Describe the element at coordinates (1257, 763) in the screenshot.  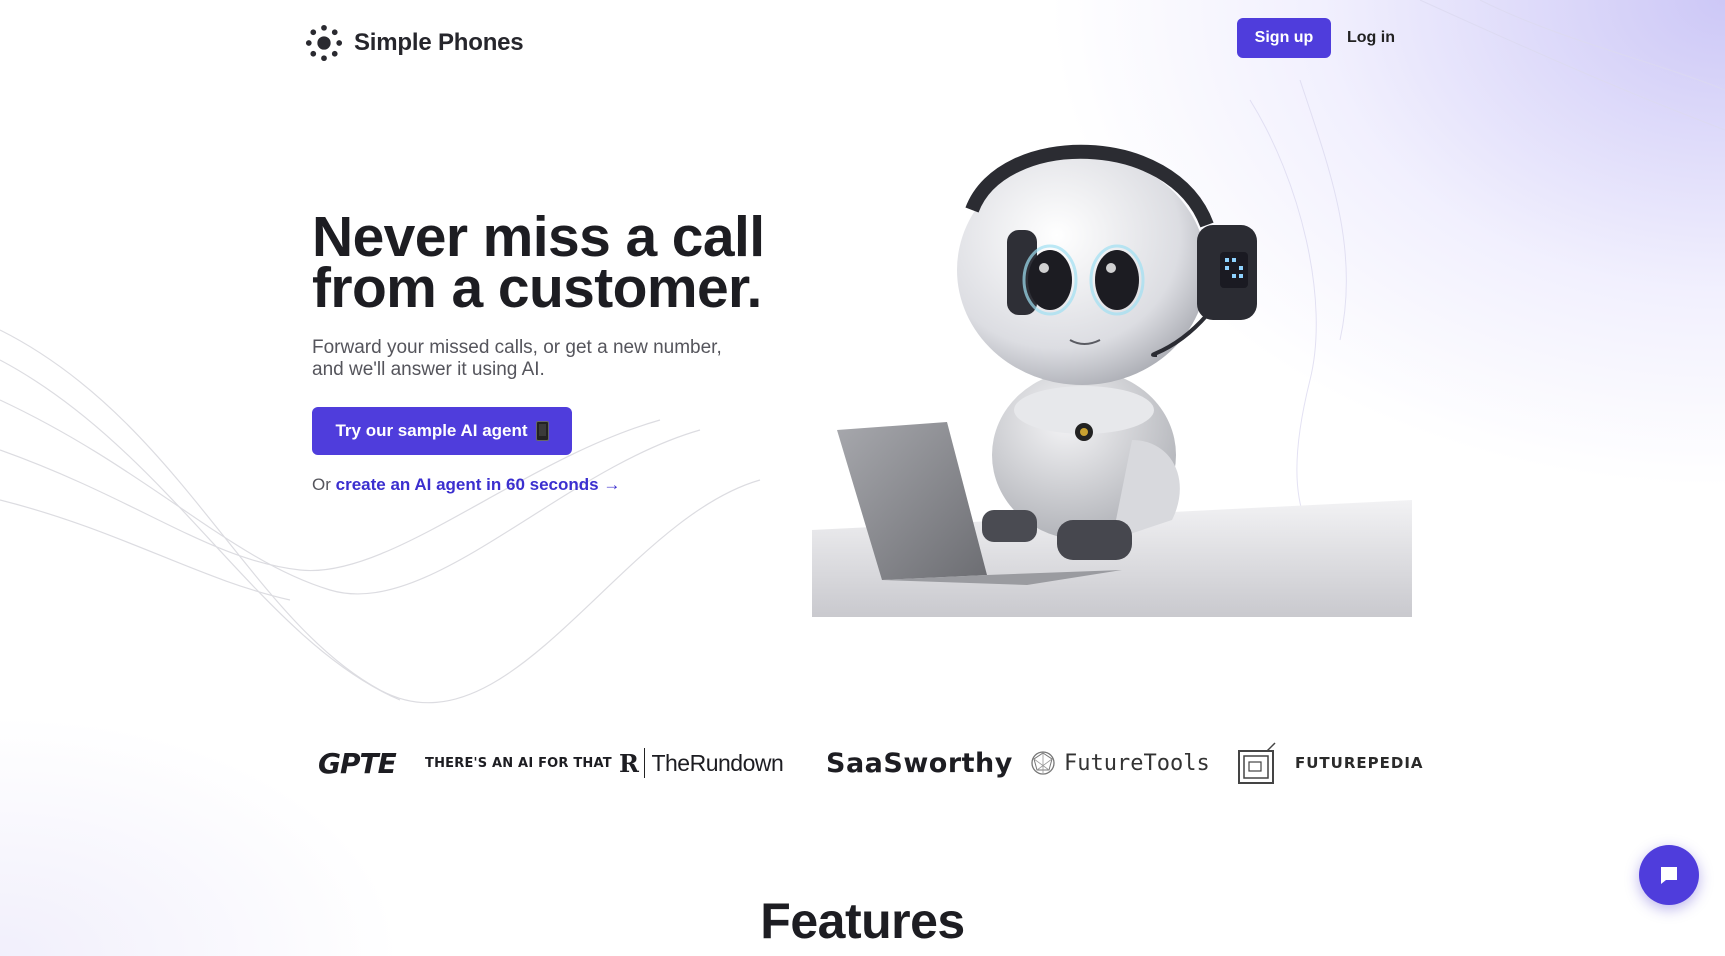
I see `futurepedia-icon` at that location.